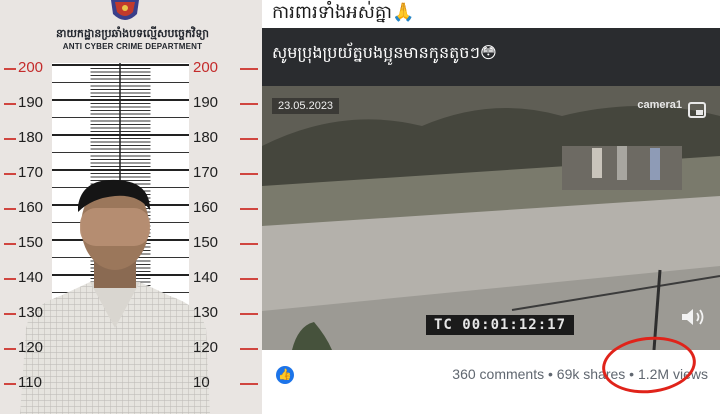 Image resolution: width=720 pixels, height=414 pixels. Describe the element at coordinates (306, 106) in the screenshot. I see `video-date-stamp: 23.05.2023` at that location.